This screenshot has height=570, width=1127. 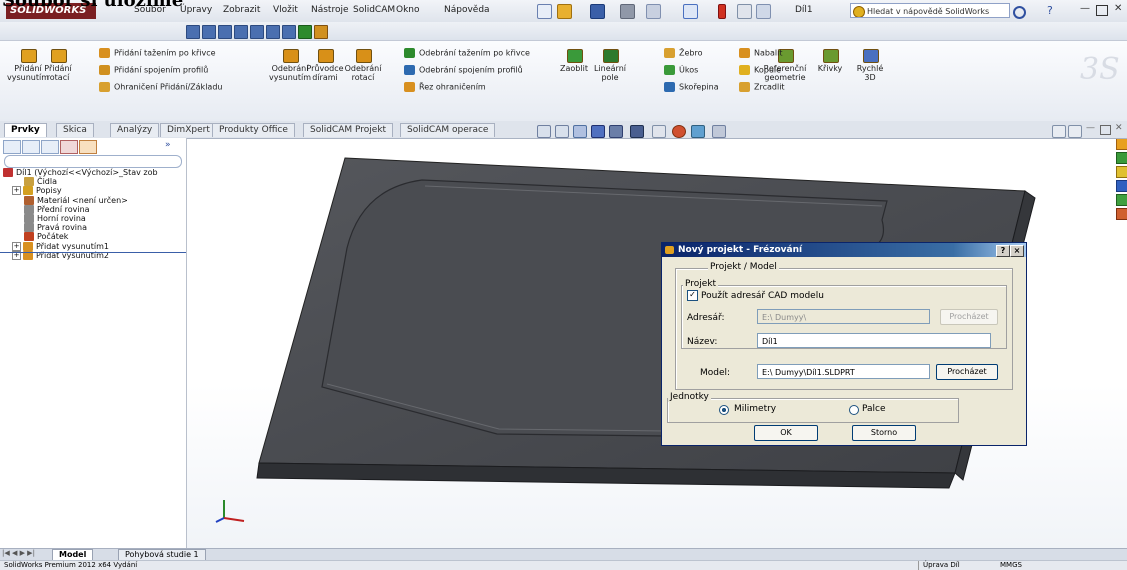 I want to click on tree-item: Pravá rovina, so click(x=55, y=228).